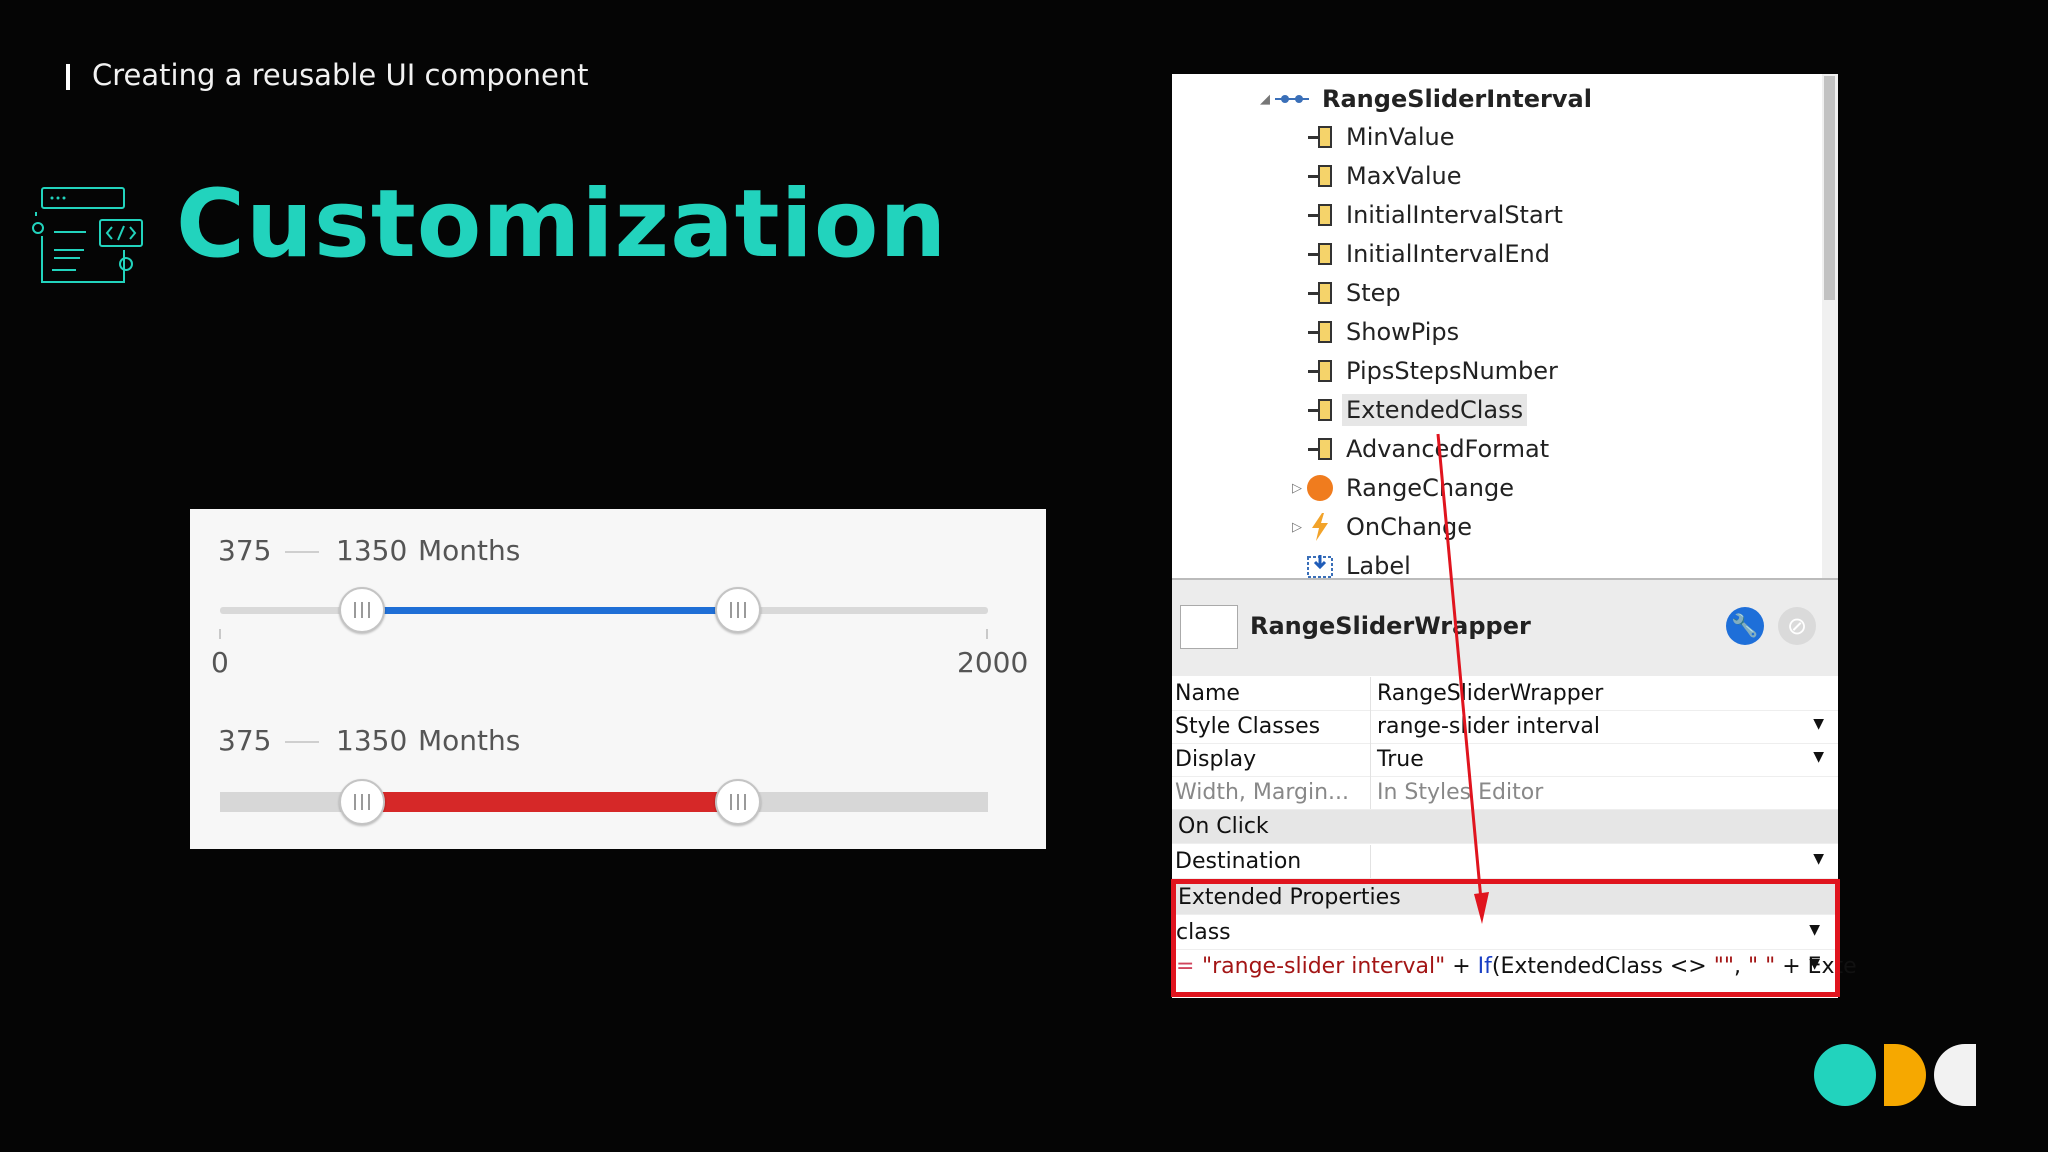 This screenshot has width=2048, height=1152. What do you see at coordinates (340, 75) in the screenshot?
I see `slide-subtitle: Creating a reusable UI component` at bounding box center [340, 75].